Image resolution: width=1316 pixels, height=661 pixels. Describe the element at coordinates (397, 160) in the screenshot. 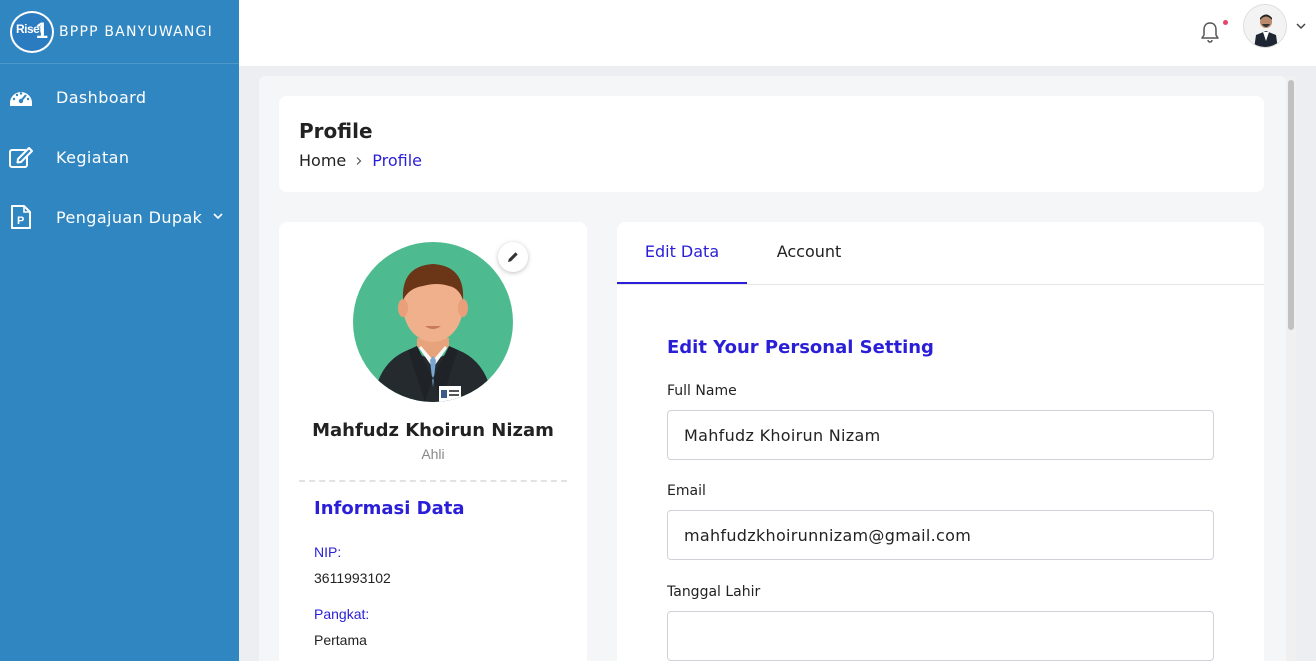

I see `breadcrumb-current: Profile` at that location.